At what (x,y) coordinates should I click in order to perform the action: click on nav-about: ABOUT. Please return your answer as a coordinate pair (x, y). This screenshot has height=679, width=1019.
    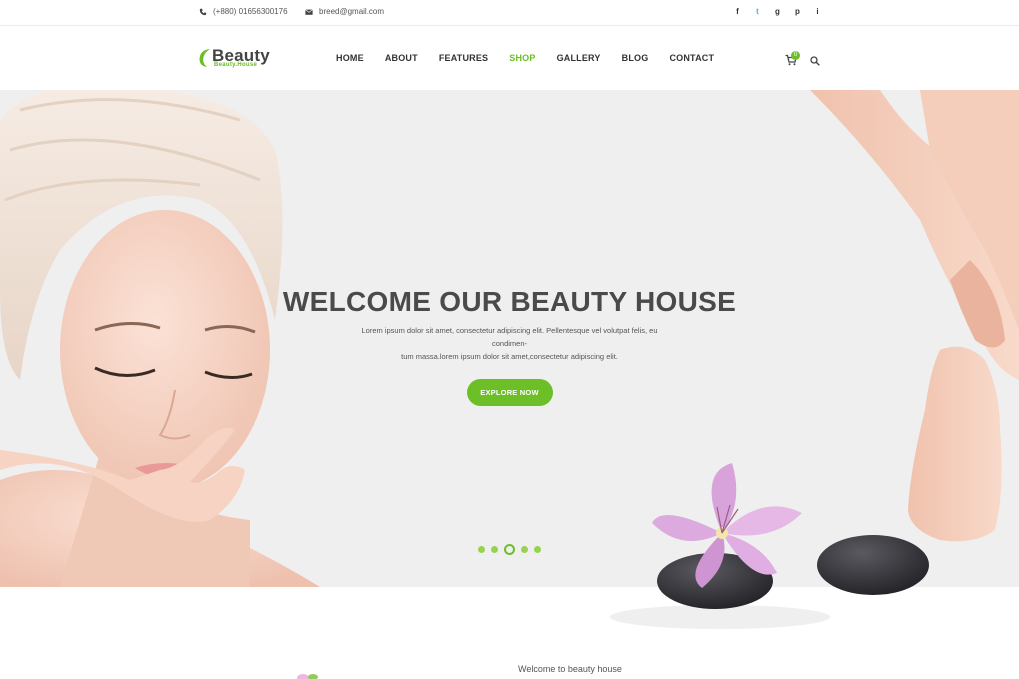
    Looking at the image, I should click on (401, 58).